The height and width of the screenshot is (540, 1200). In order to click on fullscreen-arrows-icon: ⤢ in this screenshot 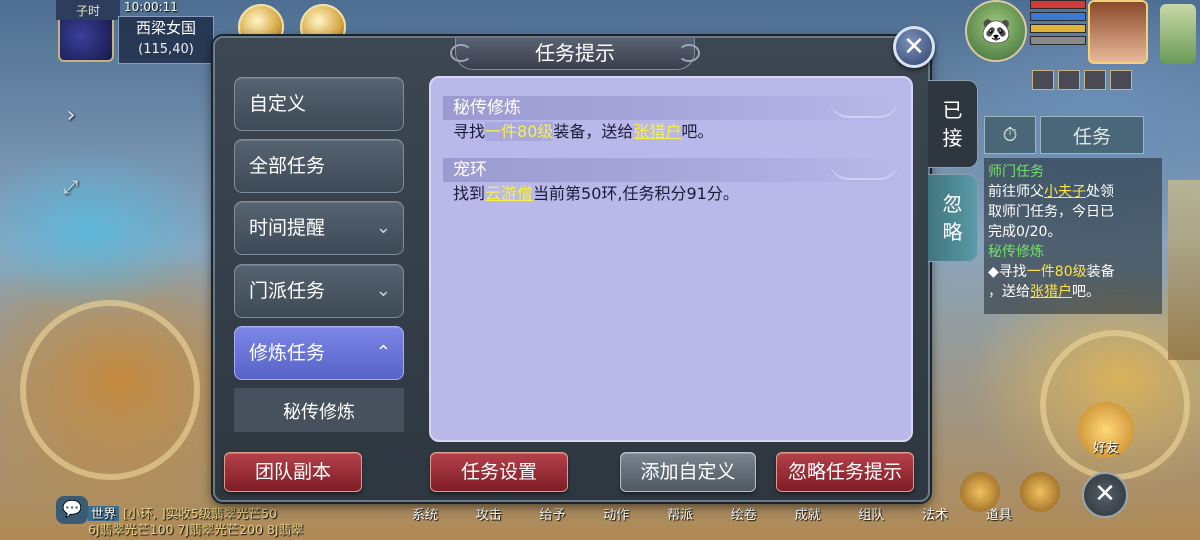, I will do `click(71, 188)`.